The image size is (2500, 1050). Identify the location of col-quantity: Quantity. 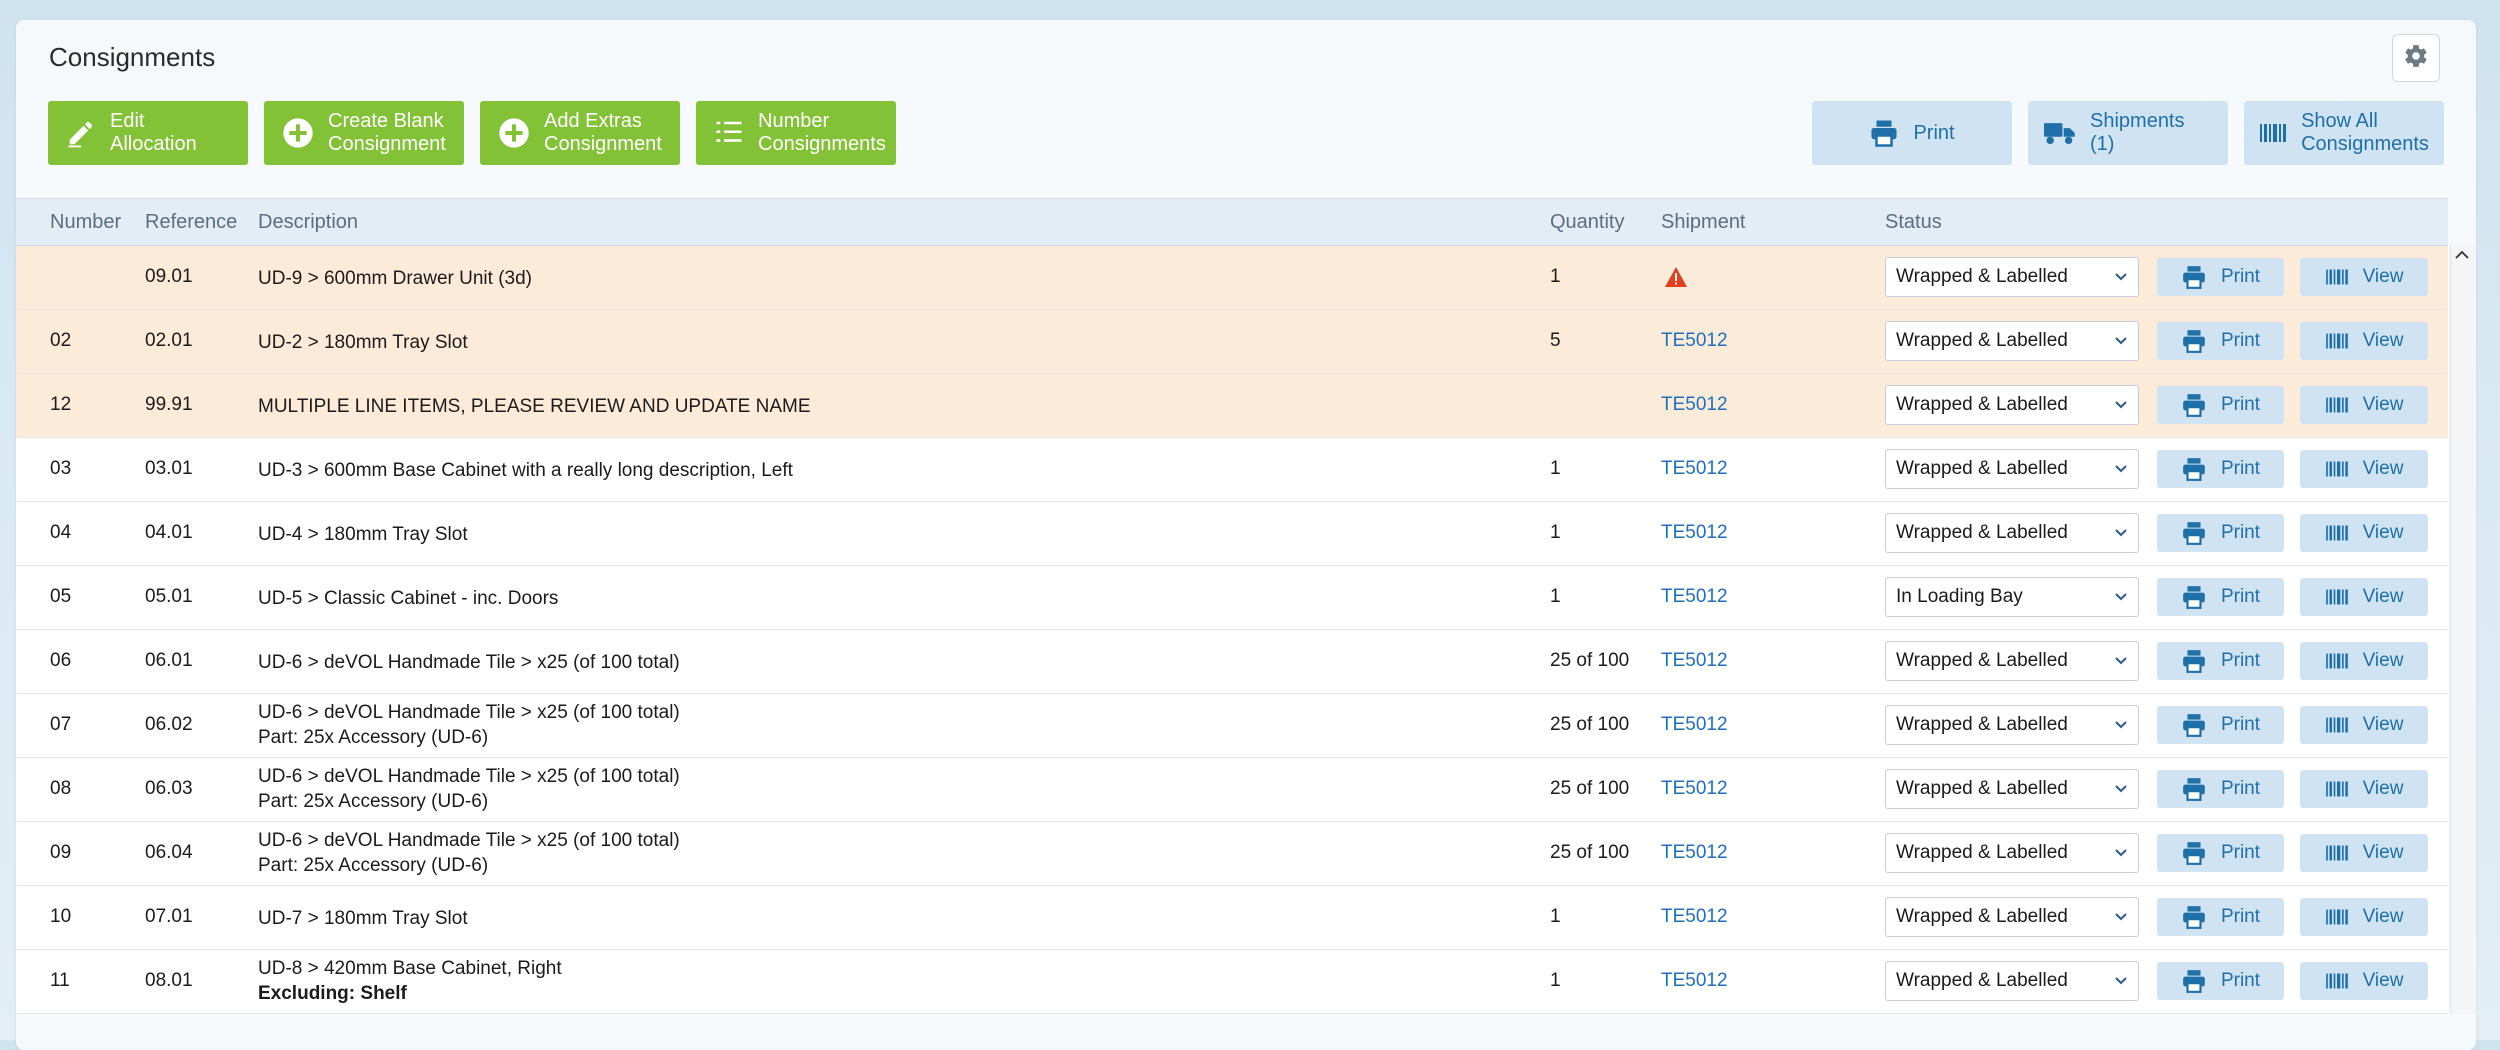
(1587, 222).